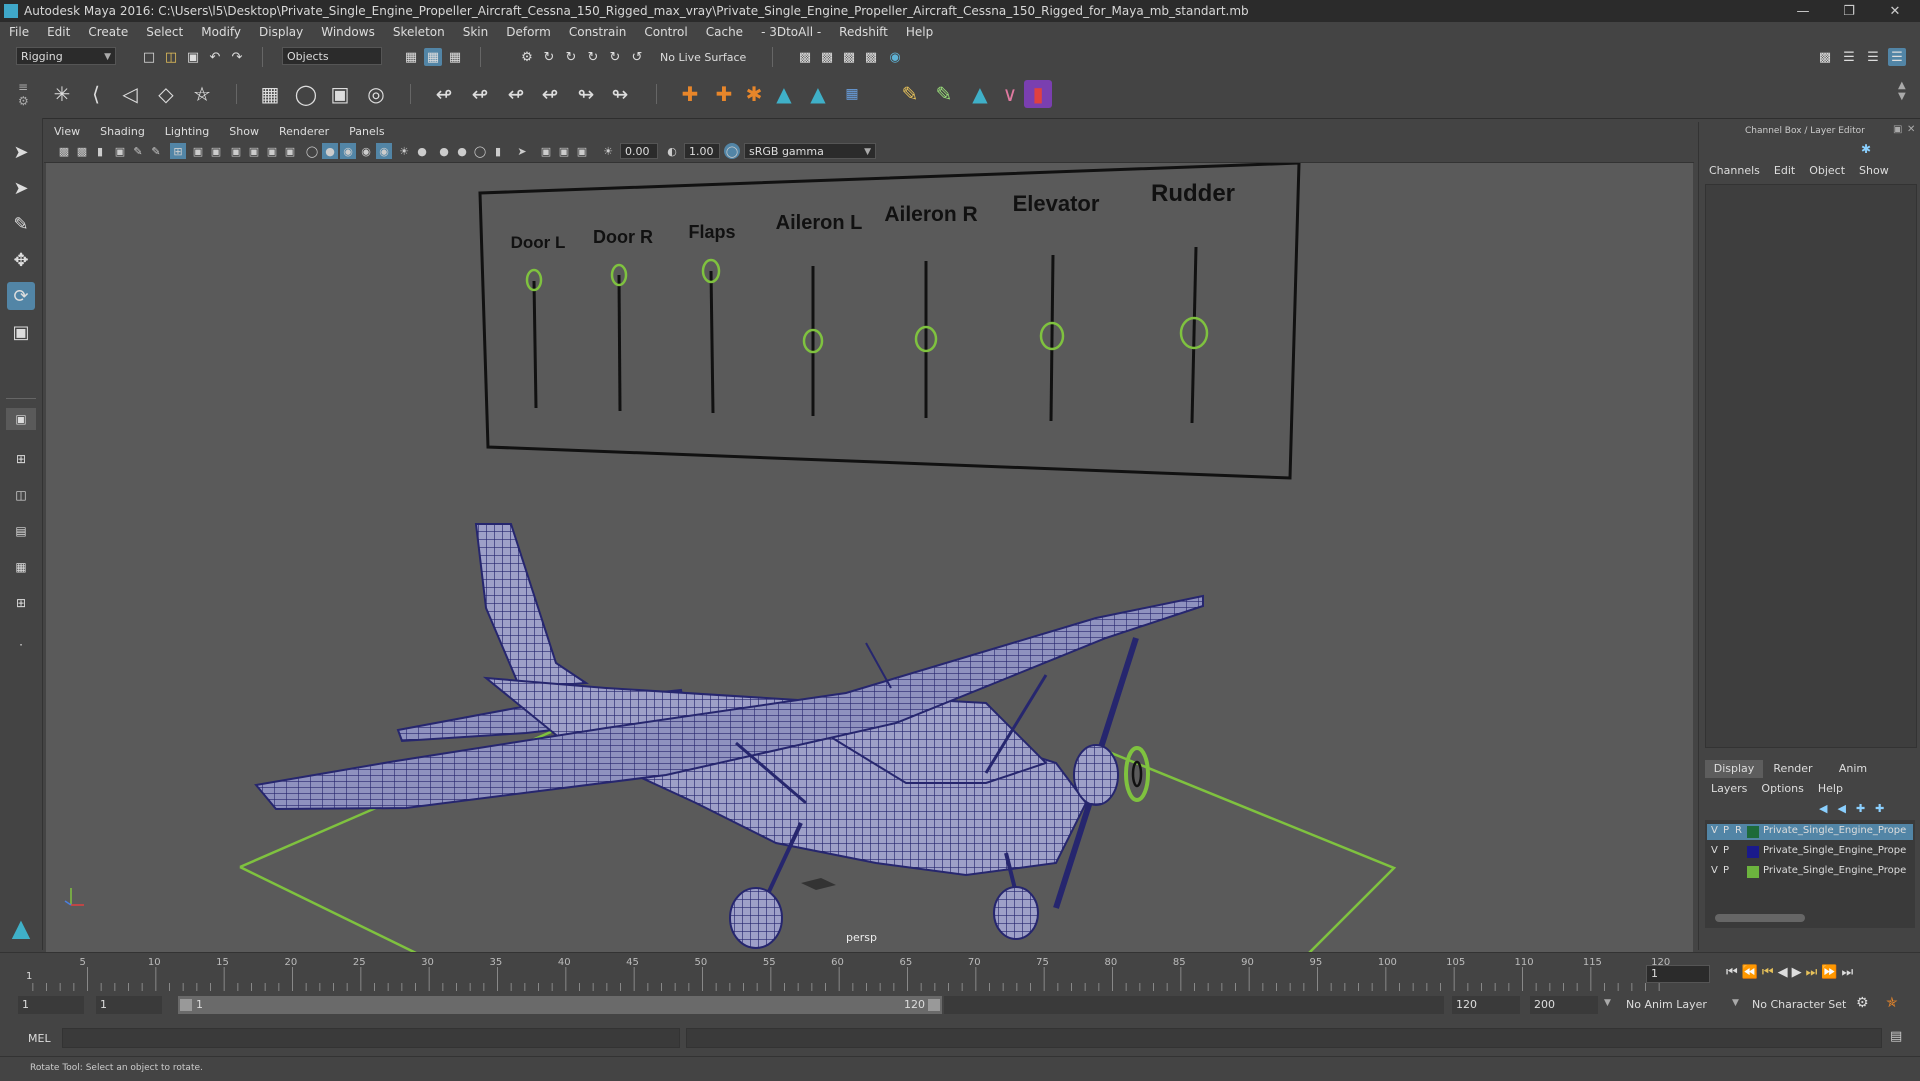  I want to click on grid-icon: ⊞, so click(178, 151).